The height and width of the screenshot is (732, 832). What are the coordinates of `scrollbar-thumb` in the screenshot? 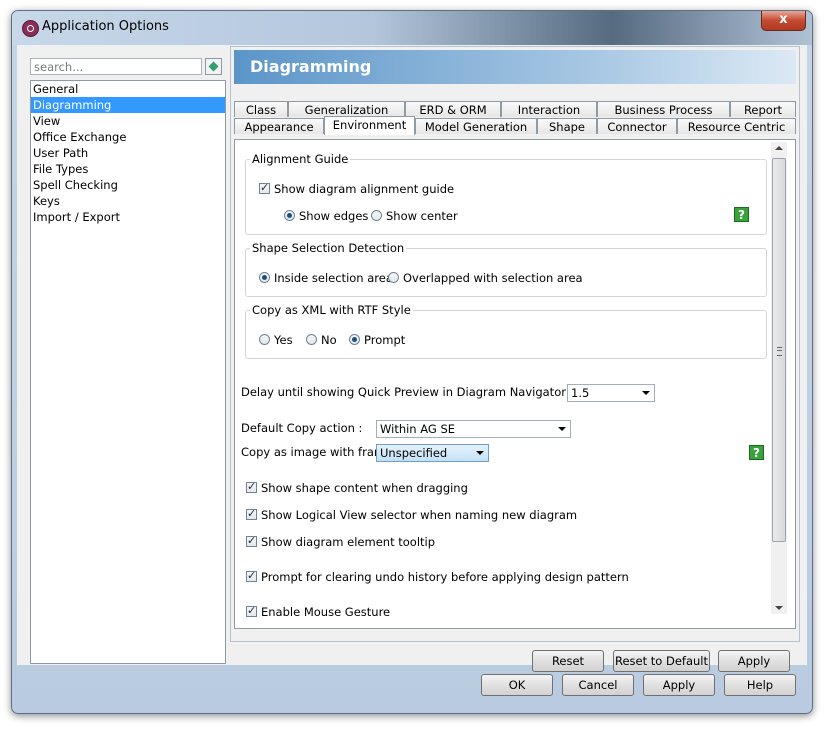 It's located at (779, 350).